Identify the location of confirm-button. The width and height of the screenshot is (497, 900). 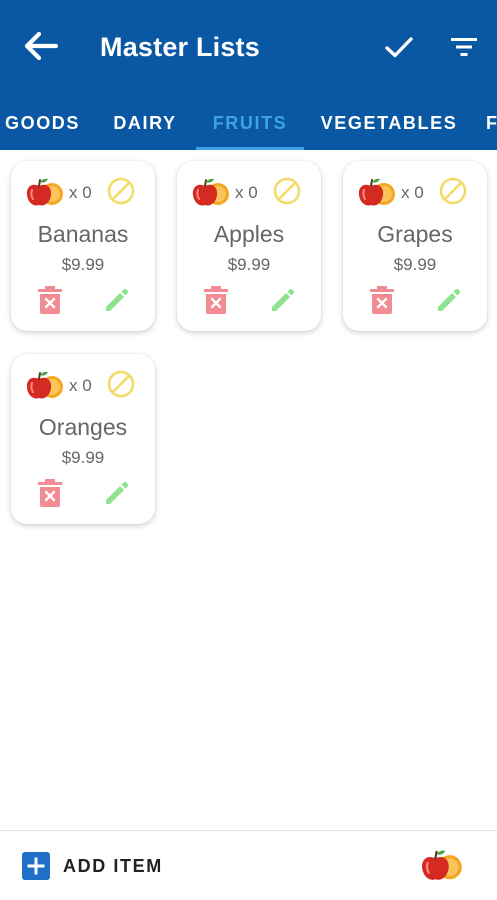
(399, 47).